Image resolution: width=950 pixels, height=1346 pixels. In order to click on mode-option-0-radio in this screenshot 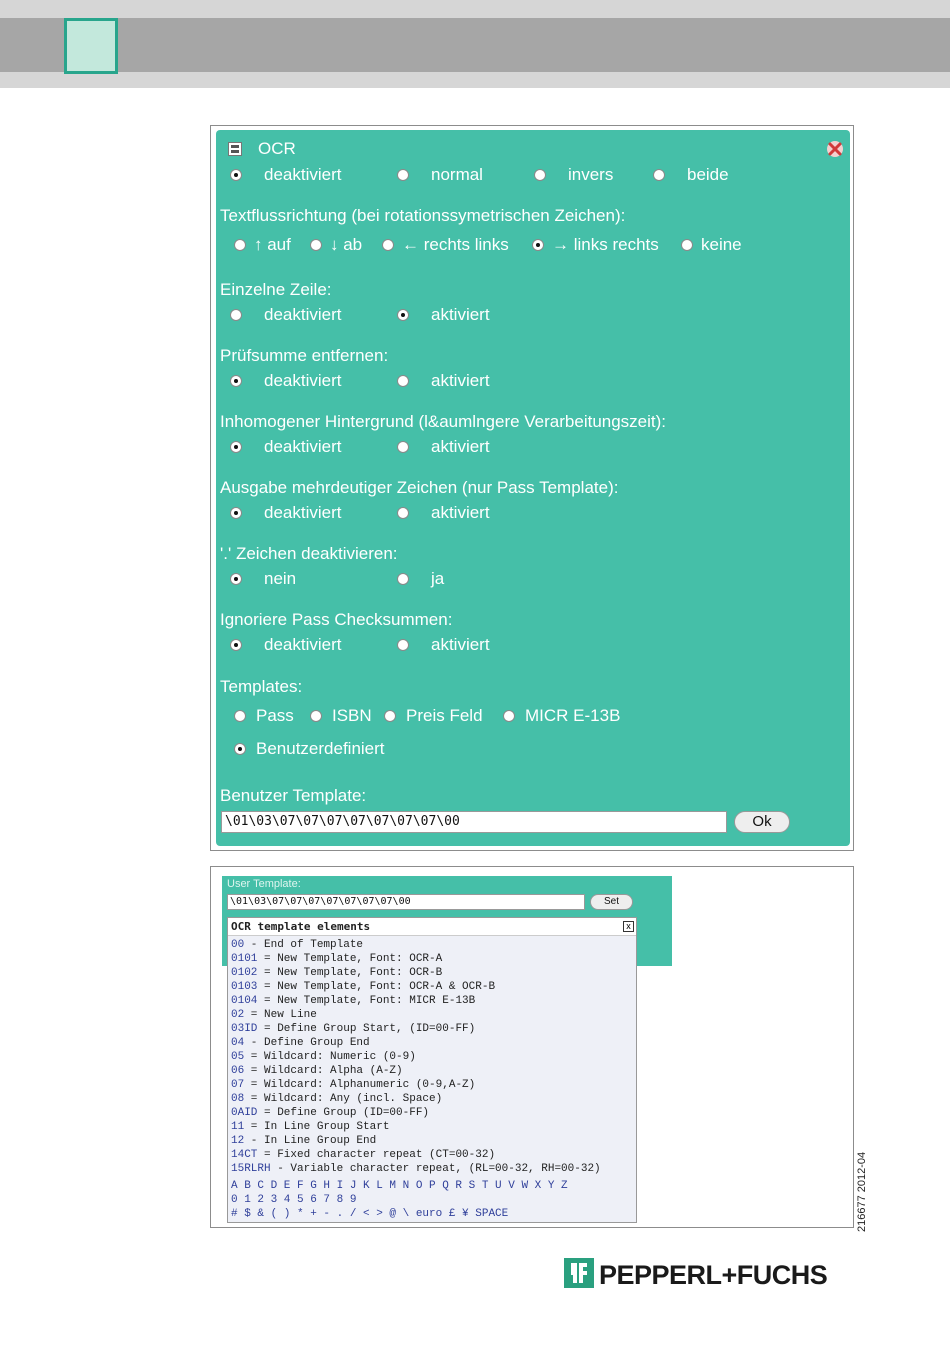, I will do `click(236, 175)`.